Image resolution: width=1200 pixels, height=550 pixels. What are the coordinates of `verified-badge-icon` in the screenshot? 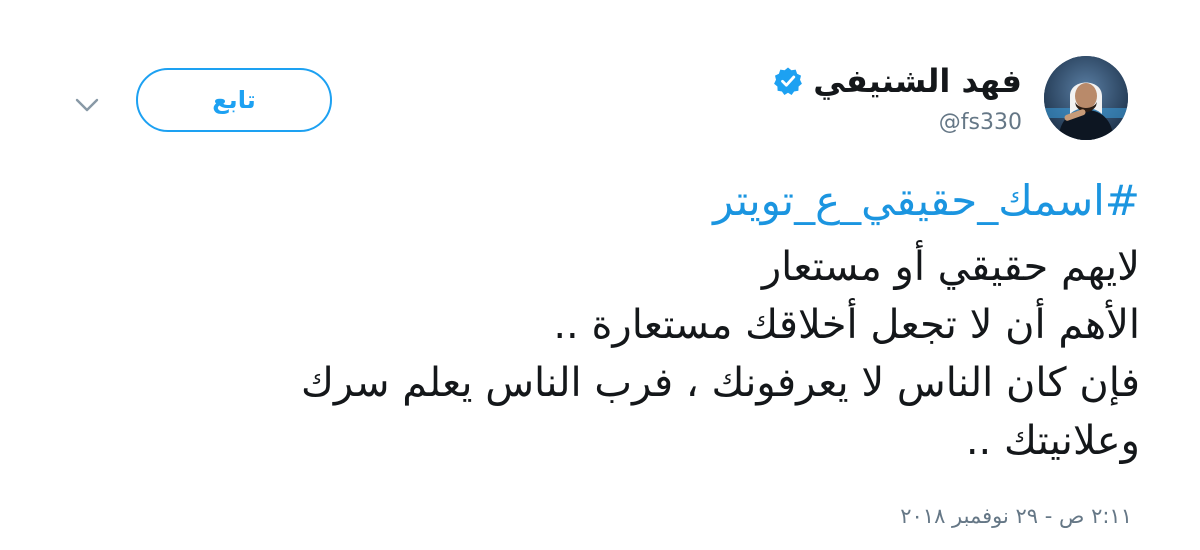 It's located at (788, 81).